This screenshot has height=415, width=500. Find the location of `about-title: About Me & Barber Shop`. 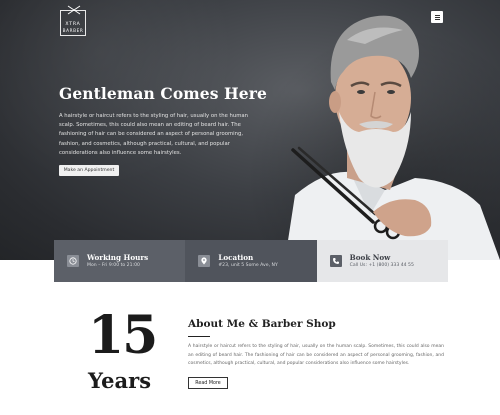

about-title: About Me & Barber Shop is located at coordinates (262, 324).